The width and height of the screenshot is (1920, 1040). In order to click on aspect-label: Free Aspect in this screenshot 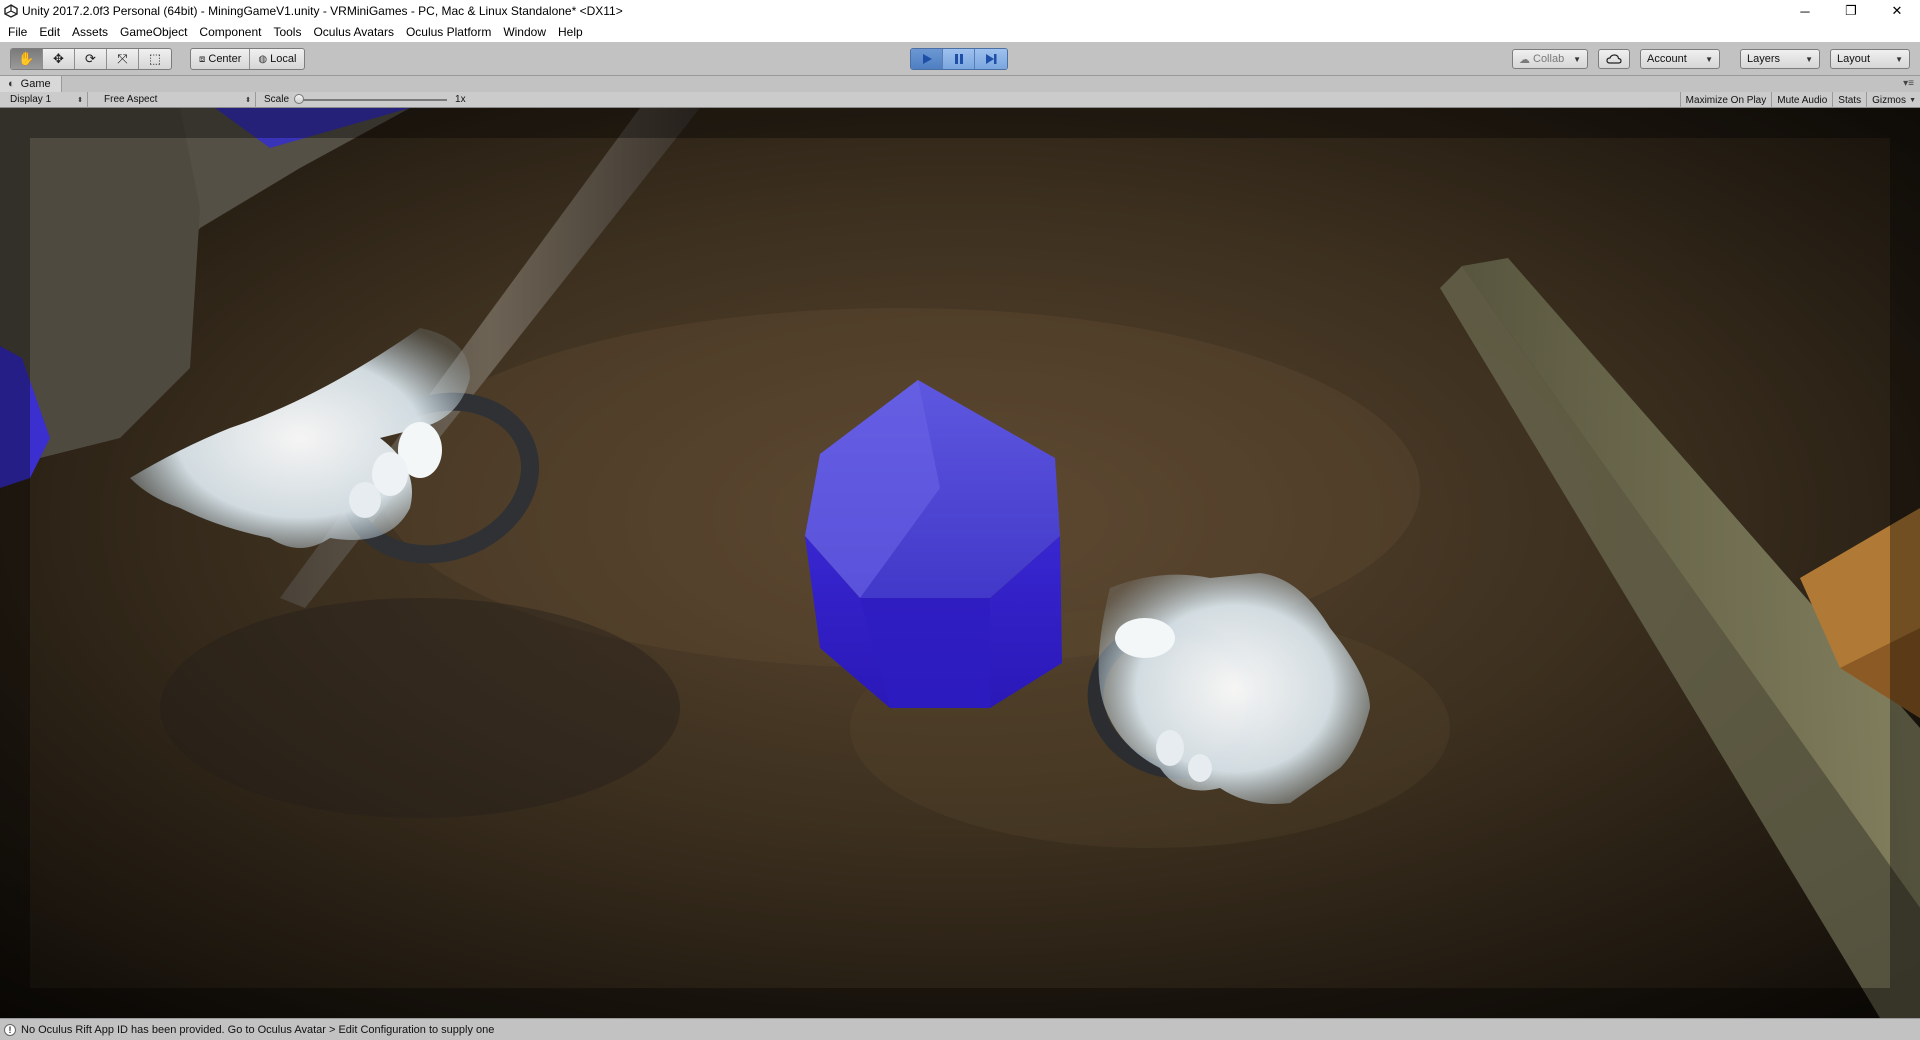, I will do `click(131, 99)`.